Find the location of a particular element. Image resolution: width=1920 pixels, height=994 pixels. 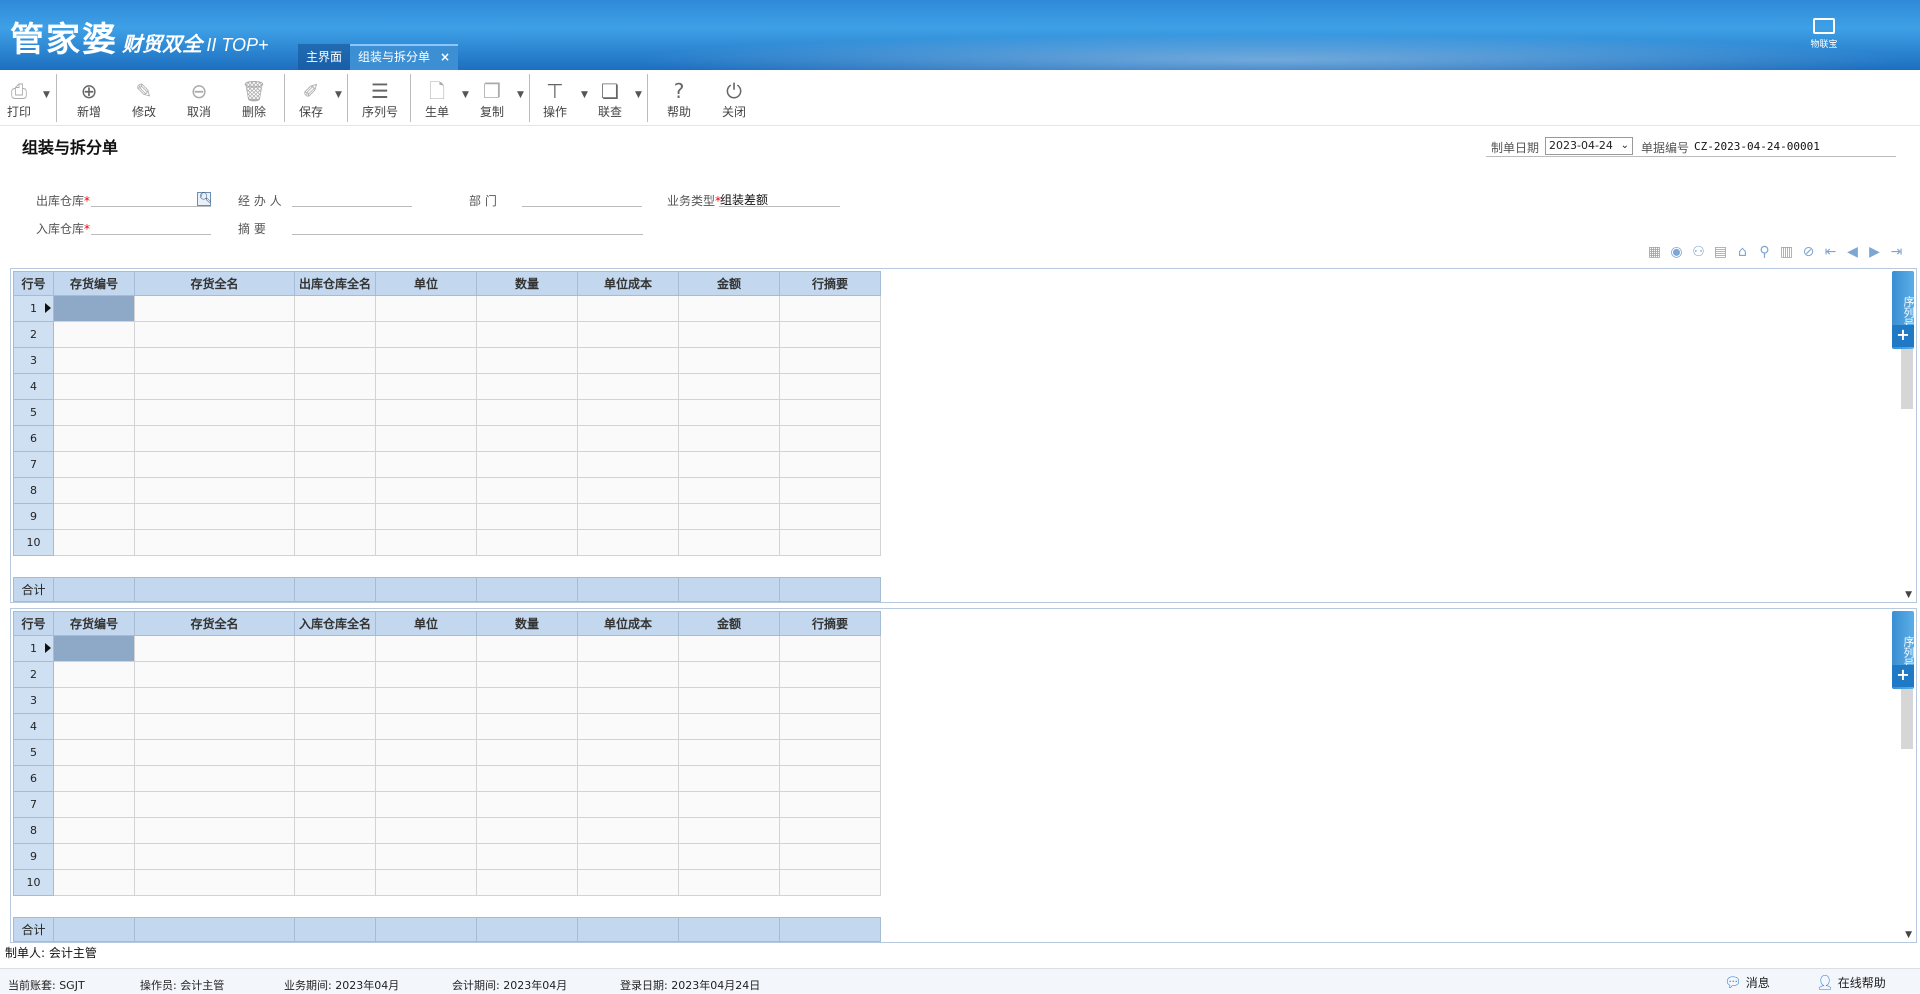

column-header: 入库仓库全名 is located at coordinates (335, 623).